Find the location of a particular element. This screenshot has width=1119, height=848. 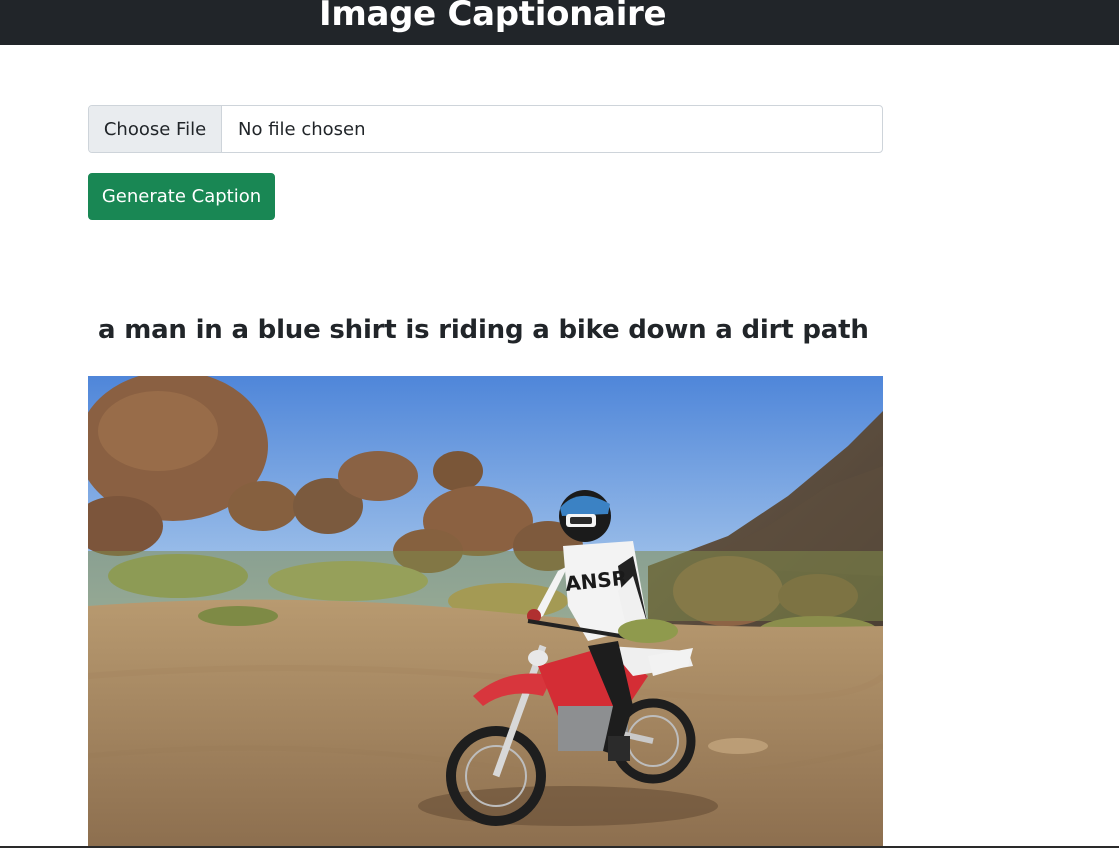

generate-caption-button: Generate Caption is located at coordinates (181, 196).